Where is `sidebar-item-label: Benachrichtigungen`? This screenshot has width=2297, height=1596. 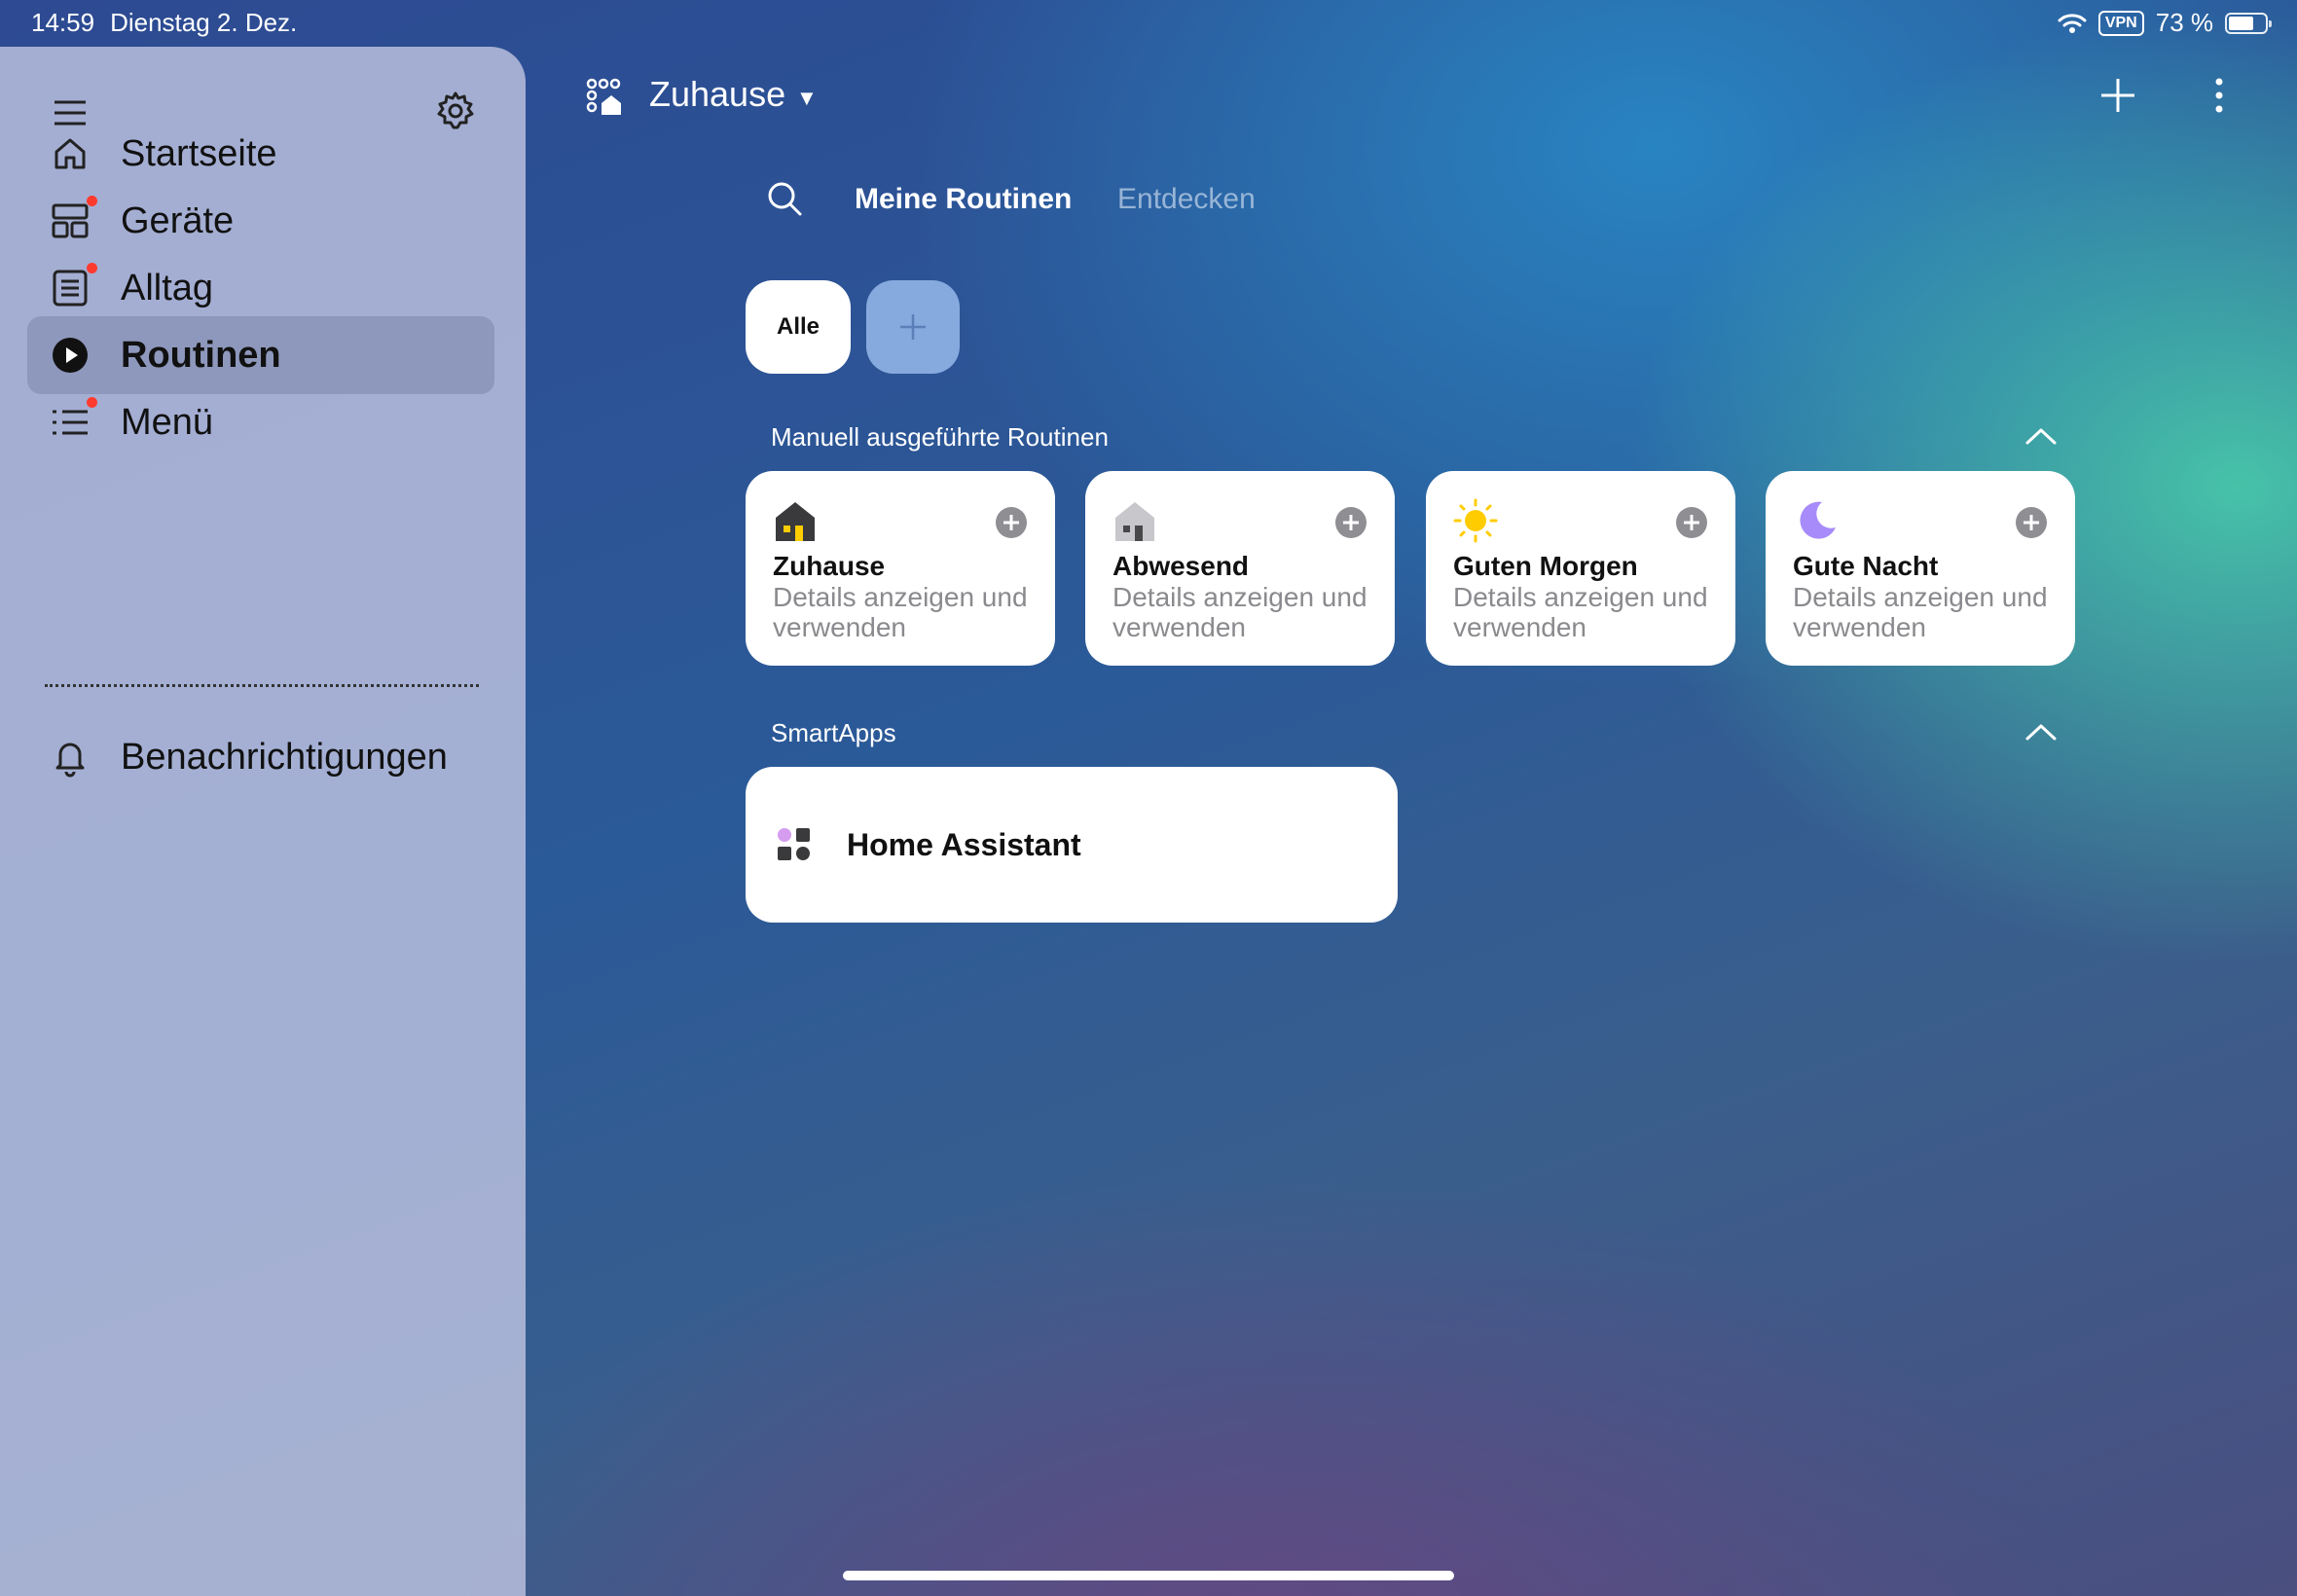 sidebar-item-label: Benachrichtigungen is located at coordinates (284, 757).